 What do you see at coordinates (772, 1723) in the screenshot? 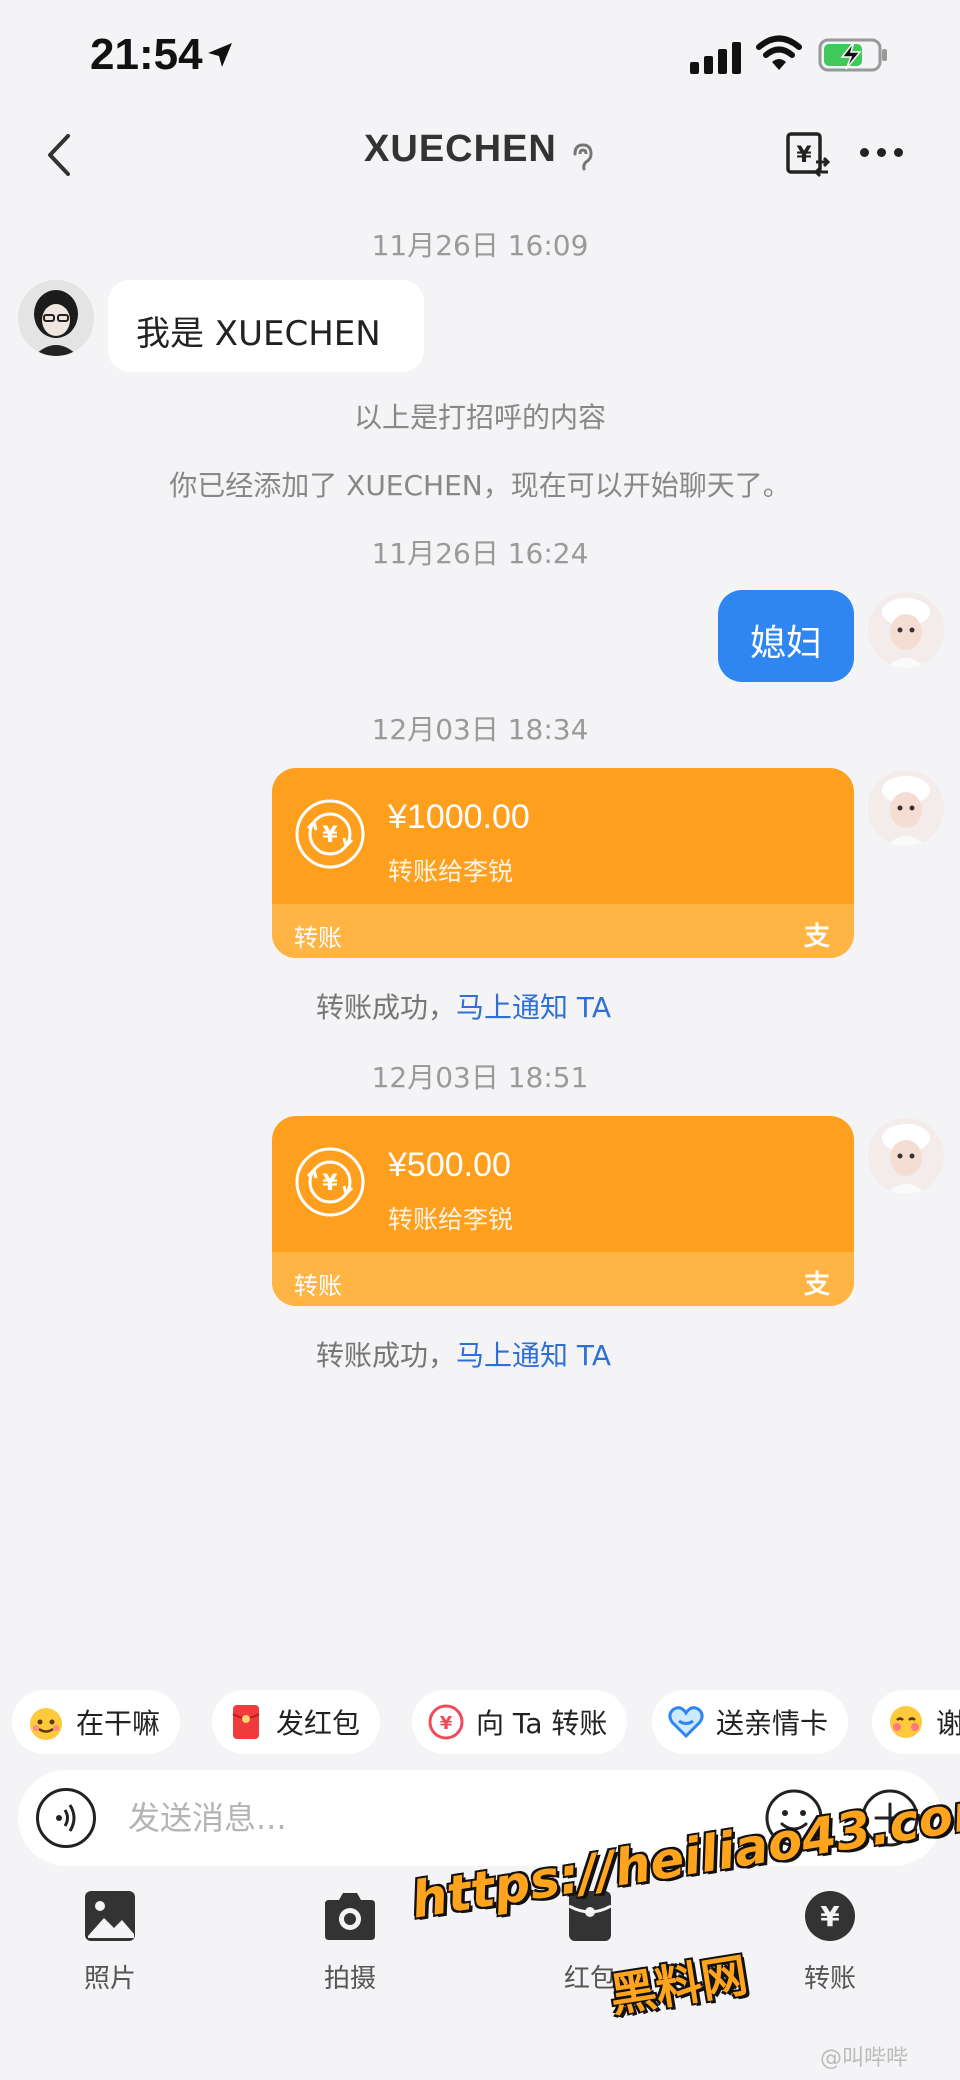
I see `chip-label: 送亲情卡` at bounding box center [772, 1723].